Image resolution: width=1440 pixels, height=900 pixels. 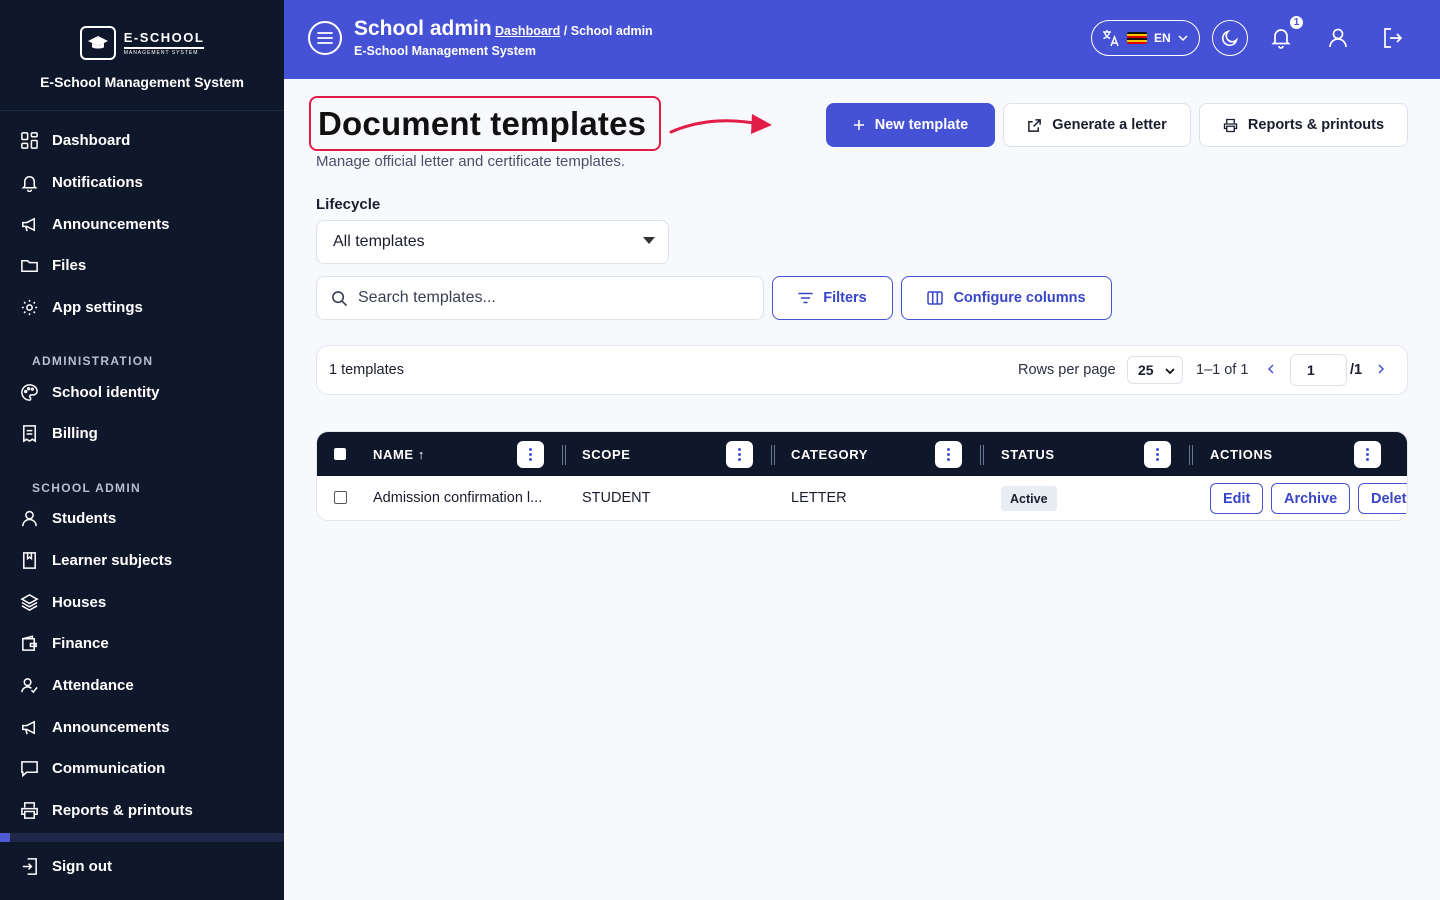 I want to click on lifecycle-select: All templates, so click(x=492, y=242).